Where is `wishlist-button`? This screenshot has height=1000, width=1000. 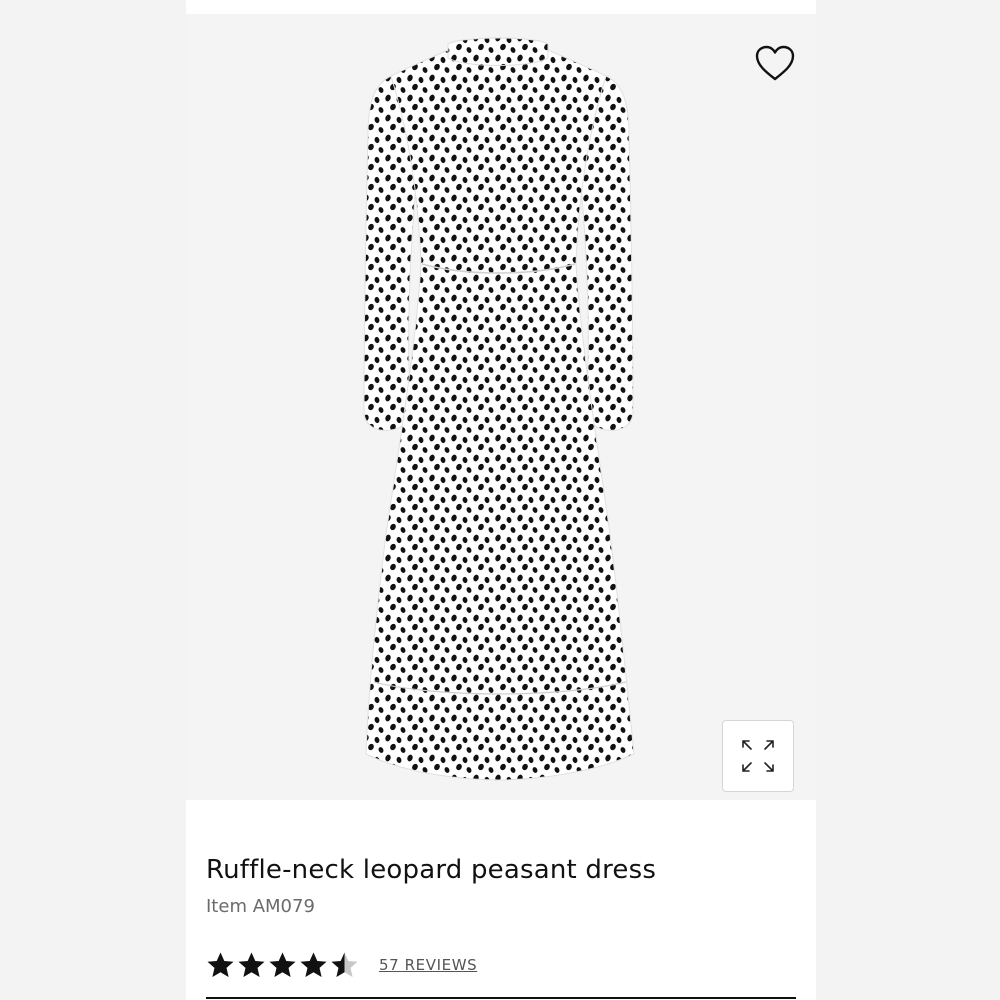
wishlist-button is located at coordinates (775, 64).